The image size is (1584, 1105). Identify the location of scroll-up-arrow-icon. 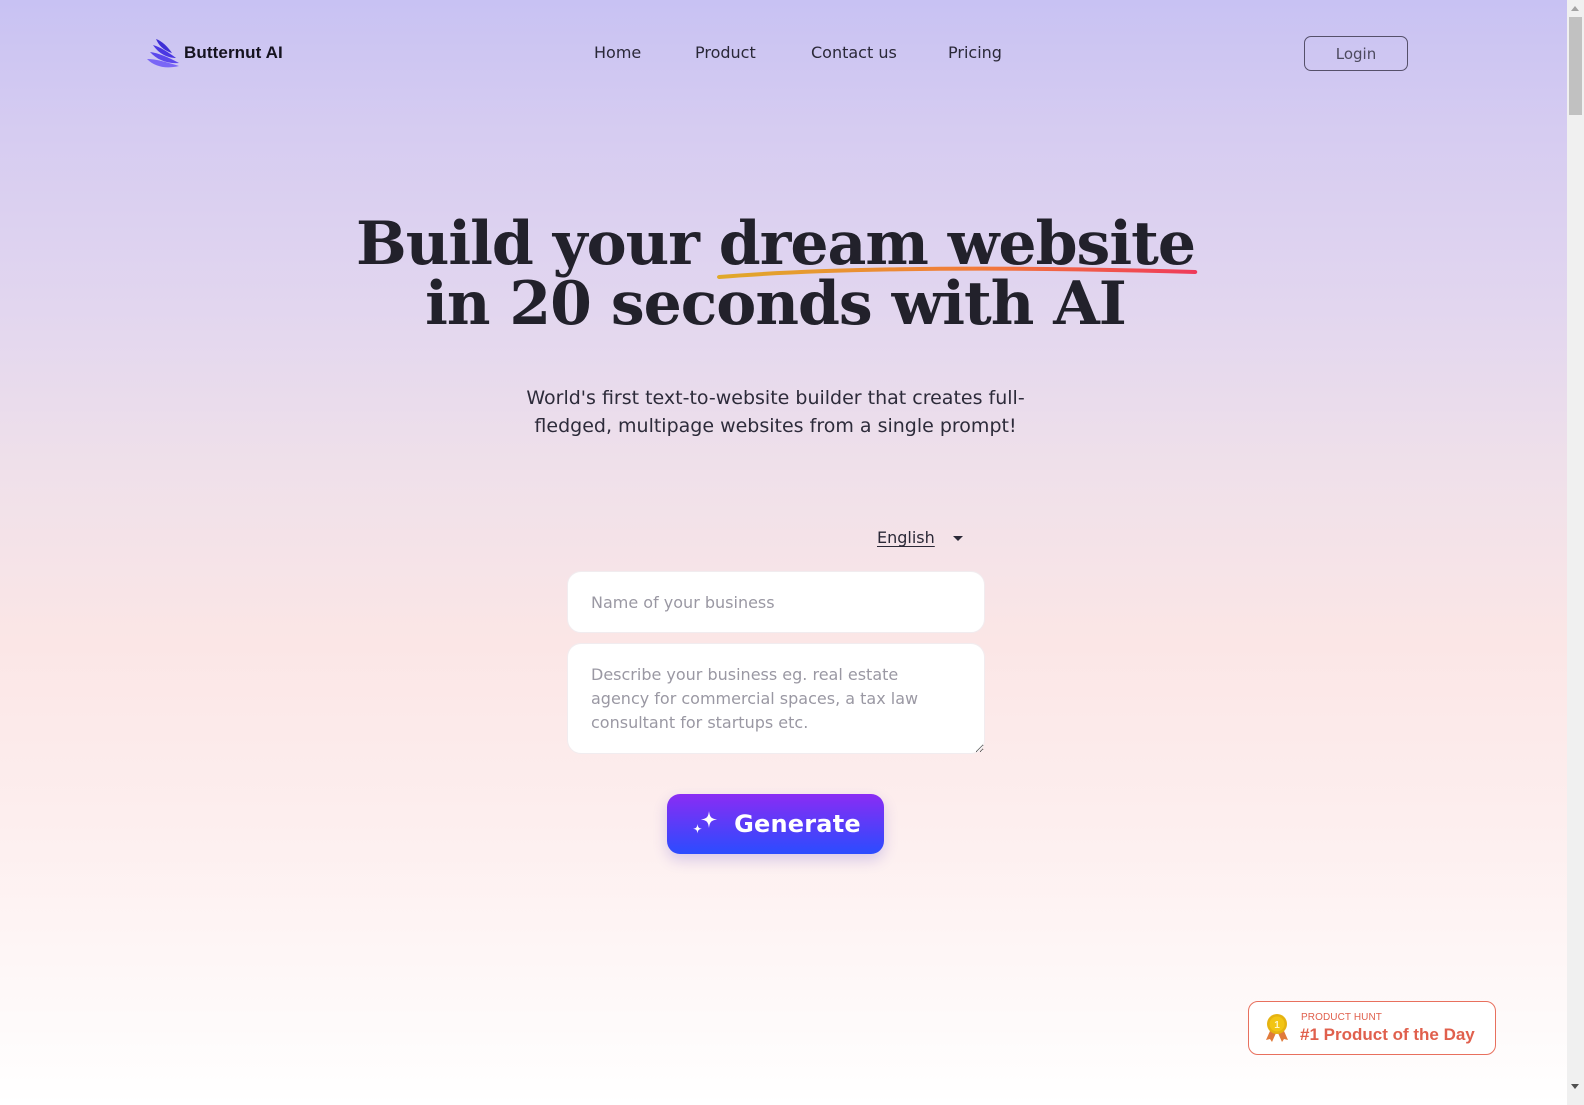
(1575, 8).